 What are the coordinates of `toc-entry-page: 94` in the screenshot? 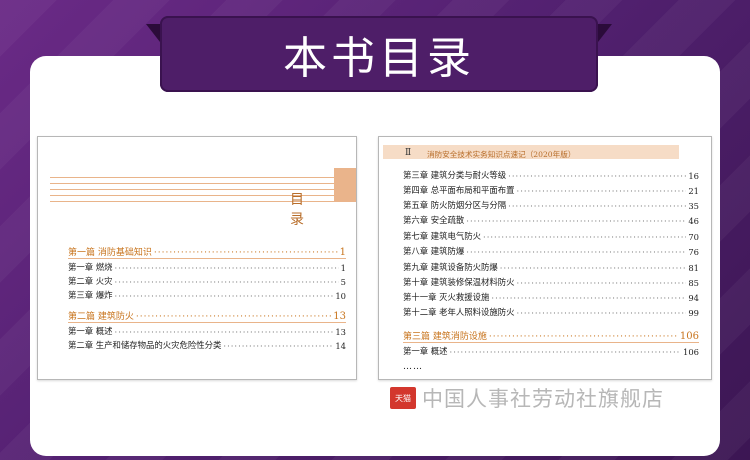 It's located at (693, 298).